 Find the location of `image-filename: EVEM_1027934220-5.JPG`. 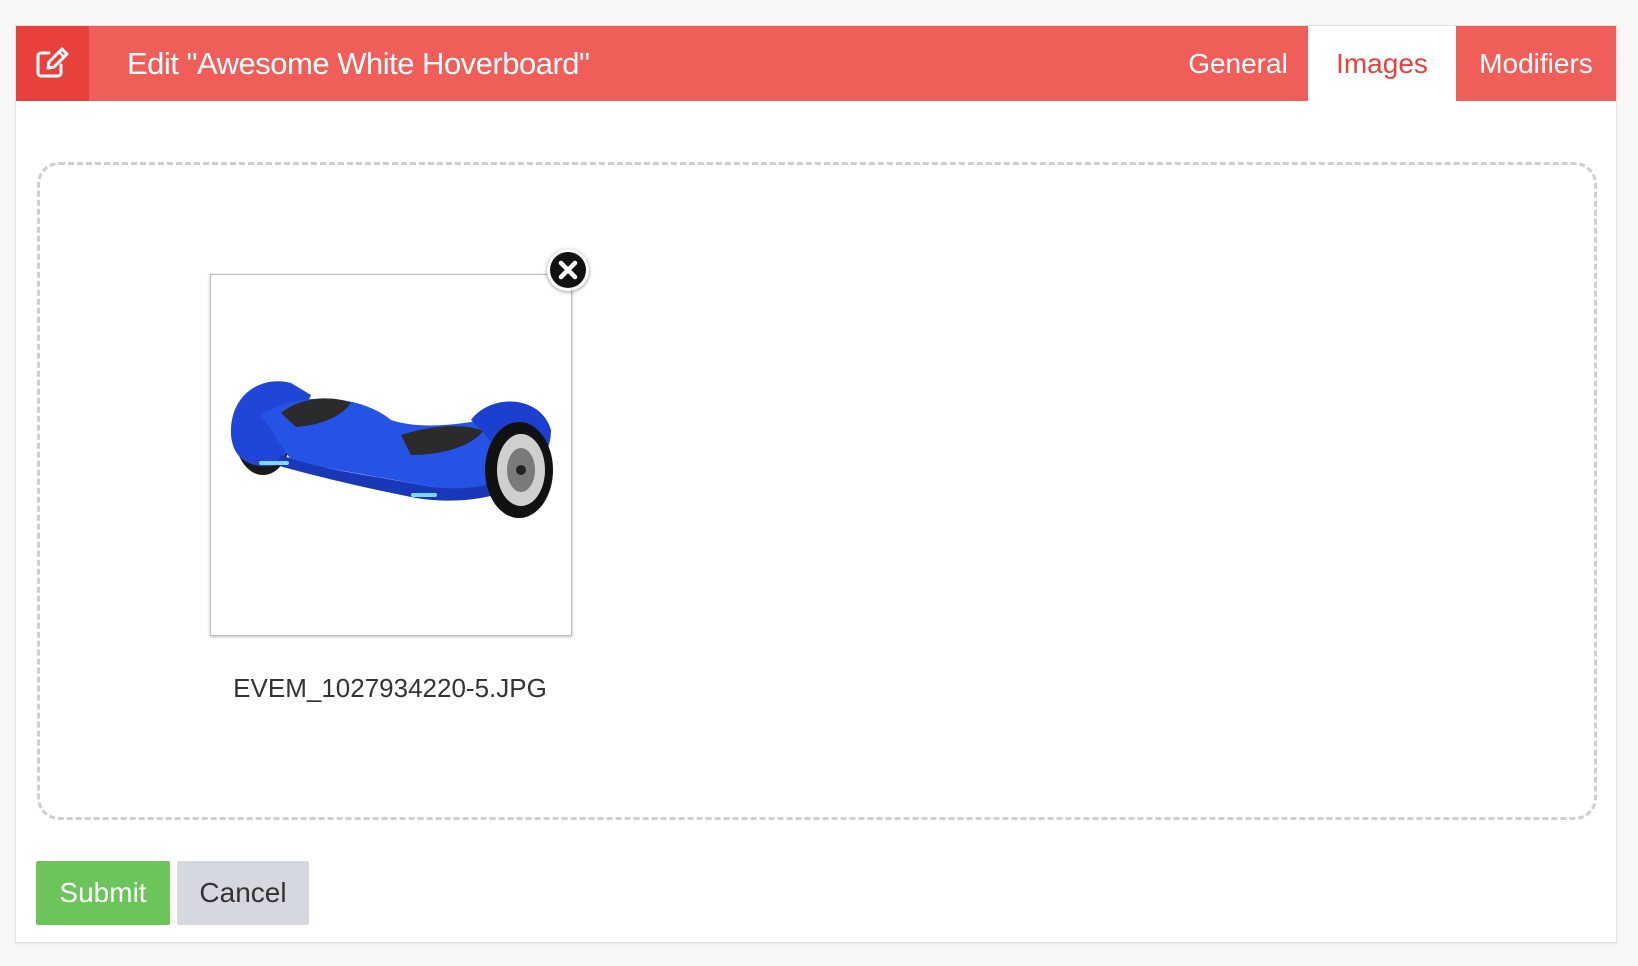

image-filename: EVEM_1027934220-5.JPG is located at coordinates (390, 688).